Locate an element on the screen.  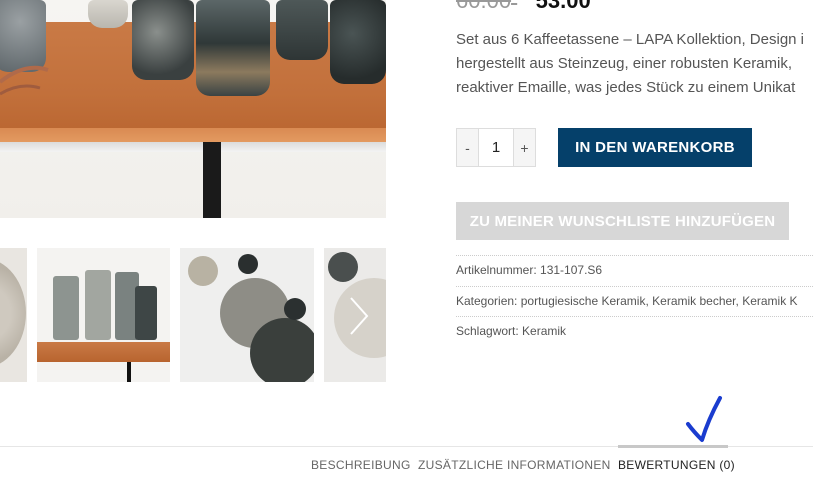
sku-value: 131-107.S6 is located at coordinates (571, 270).